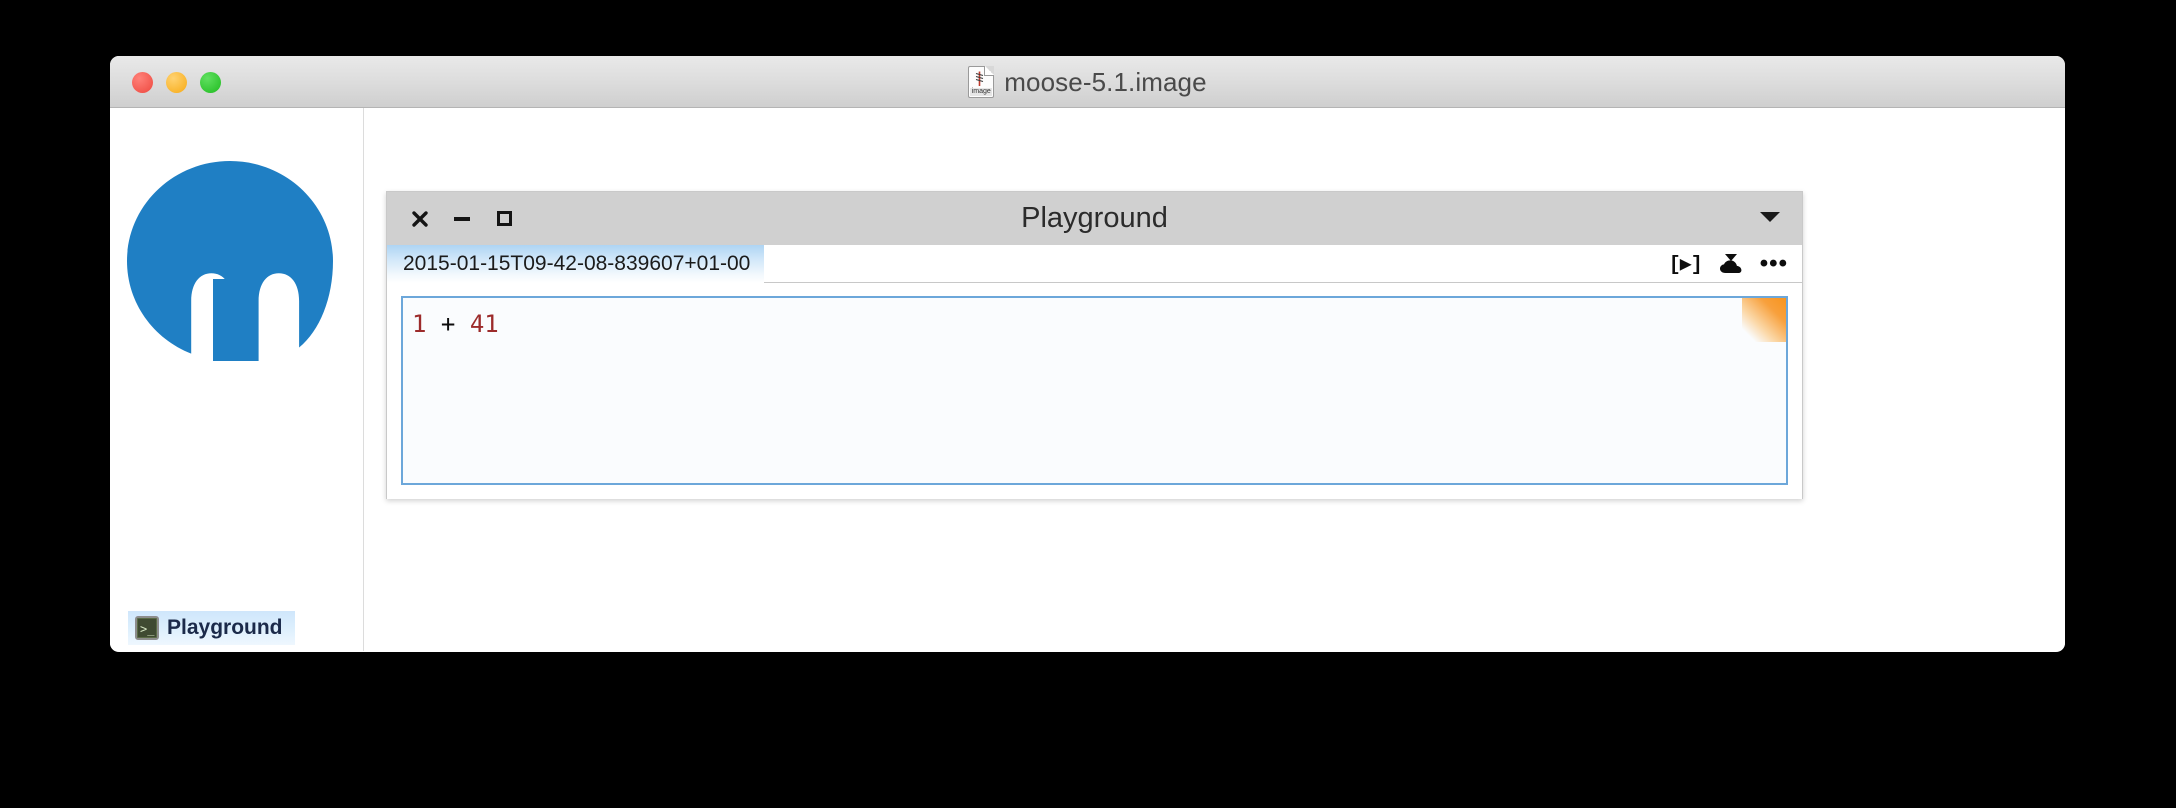 Image resolution: width=2176 pixels, height=808 pixels. What do you see at coordinates (1105, 81) in the screenshot?
I see `os-window-title: moose-5.1.image` at bounding box center [1105, 81].